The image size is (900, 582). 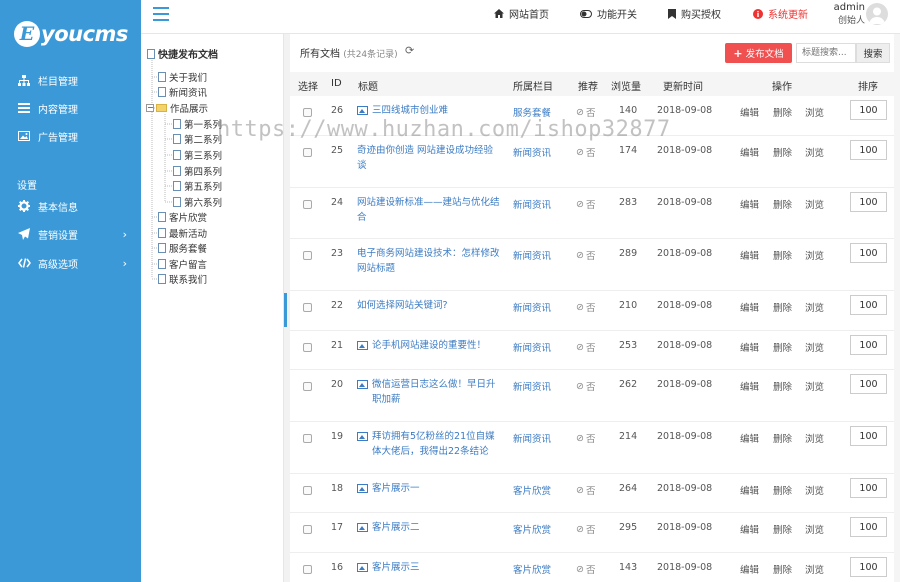 What do you see at coordinates (182, 264) in the screenshot?
I see `tree-node: 客户留言` at bounding box center [182, 264].